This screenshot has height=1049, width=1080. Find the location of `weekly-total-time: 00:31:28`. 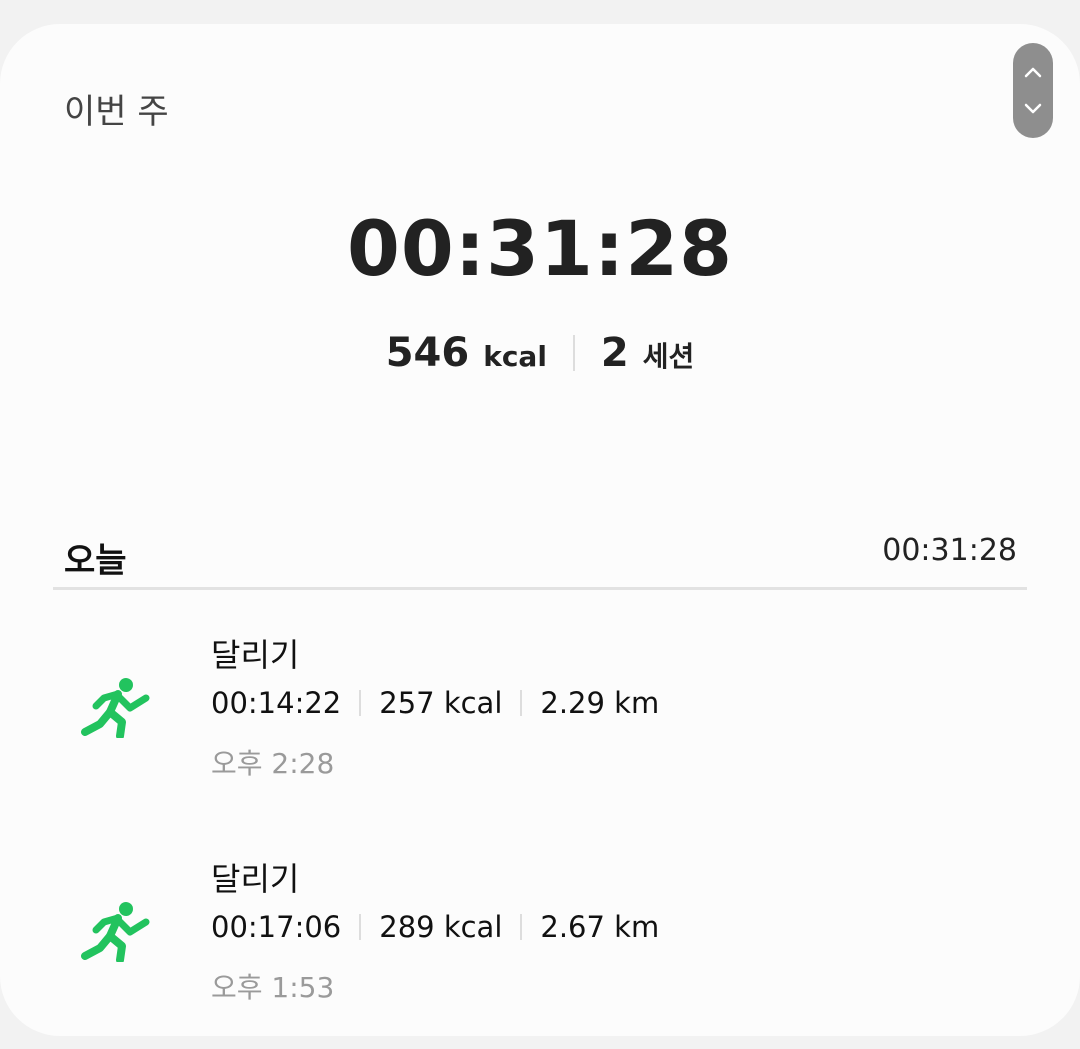

weekly-total-time: 00:31:28 is located at coordinates (540, 248).